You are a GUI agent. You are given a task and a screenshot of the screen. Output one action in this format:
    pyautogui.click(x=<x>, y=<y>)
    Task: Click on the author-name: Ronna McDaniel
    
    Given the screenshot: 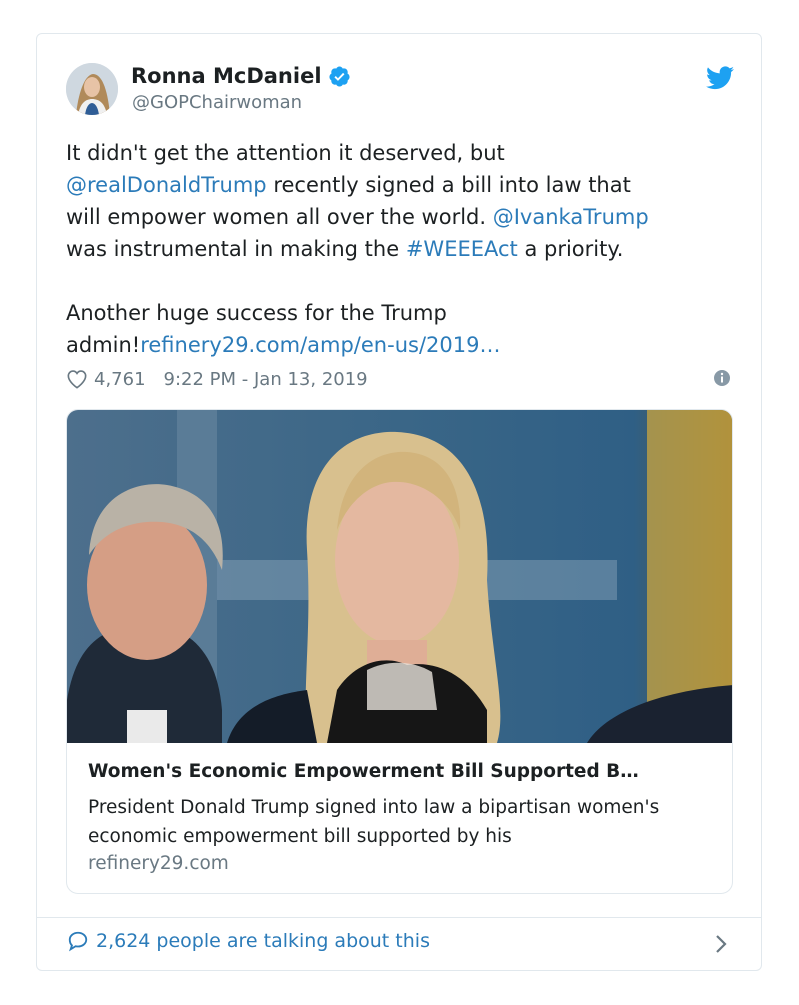 What is the action you would take?
    pyautogui.click(x=241, y=76)
    